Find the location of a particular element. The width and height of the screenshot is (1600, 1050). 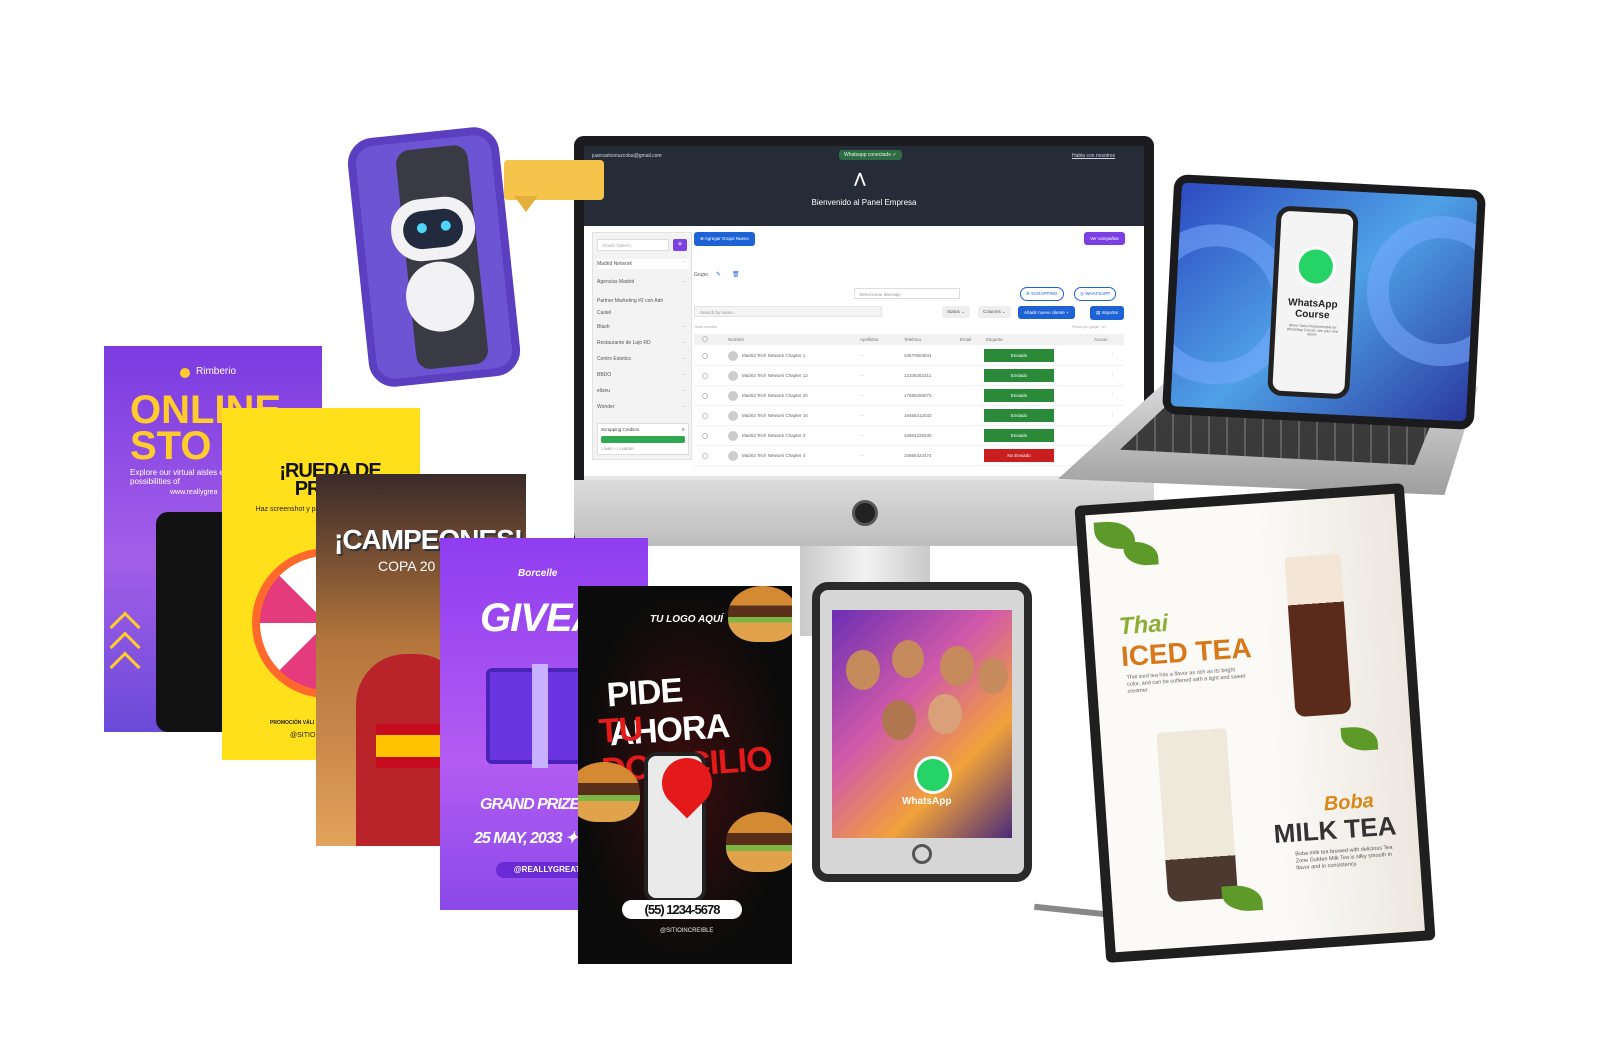

column-header: Nombre is located at coordinates (736, 339).